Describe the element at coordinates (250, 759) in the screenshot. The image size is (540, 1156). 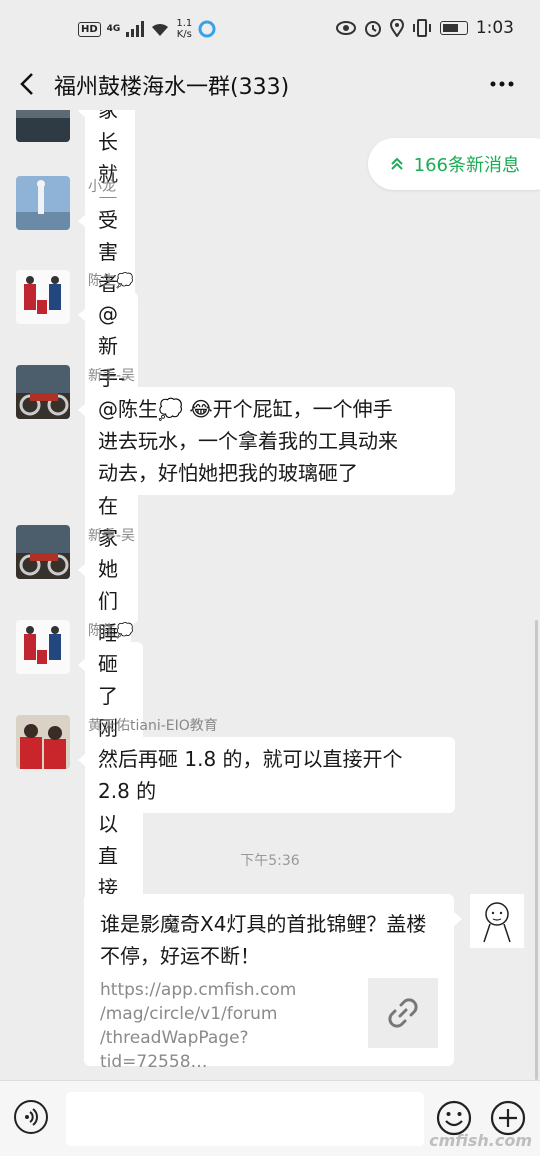
I see `message-text-line: 然后再砸 1.8 的，就可以直接开个` at that location.